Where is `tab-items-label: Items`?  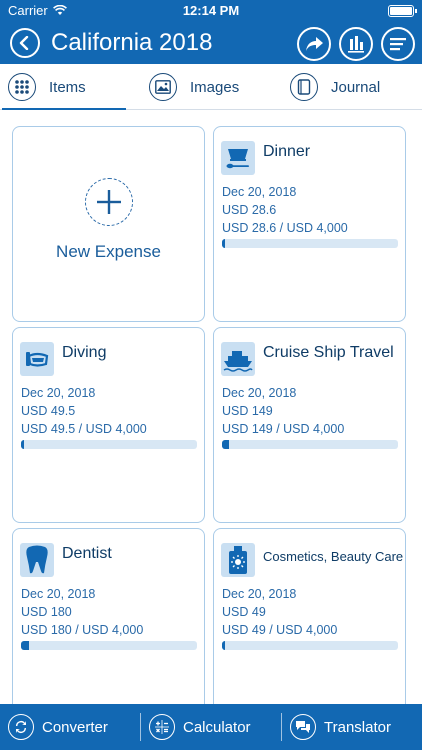 tab-items-label: Items is located at coordinates (67, 87).